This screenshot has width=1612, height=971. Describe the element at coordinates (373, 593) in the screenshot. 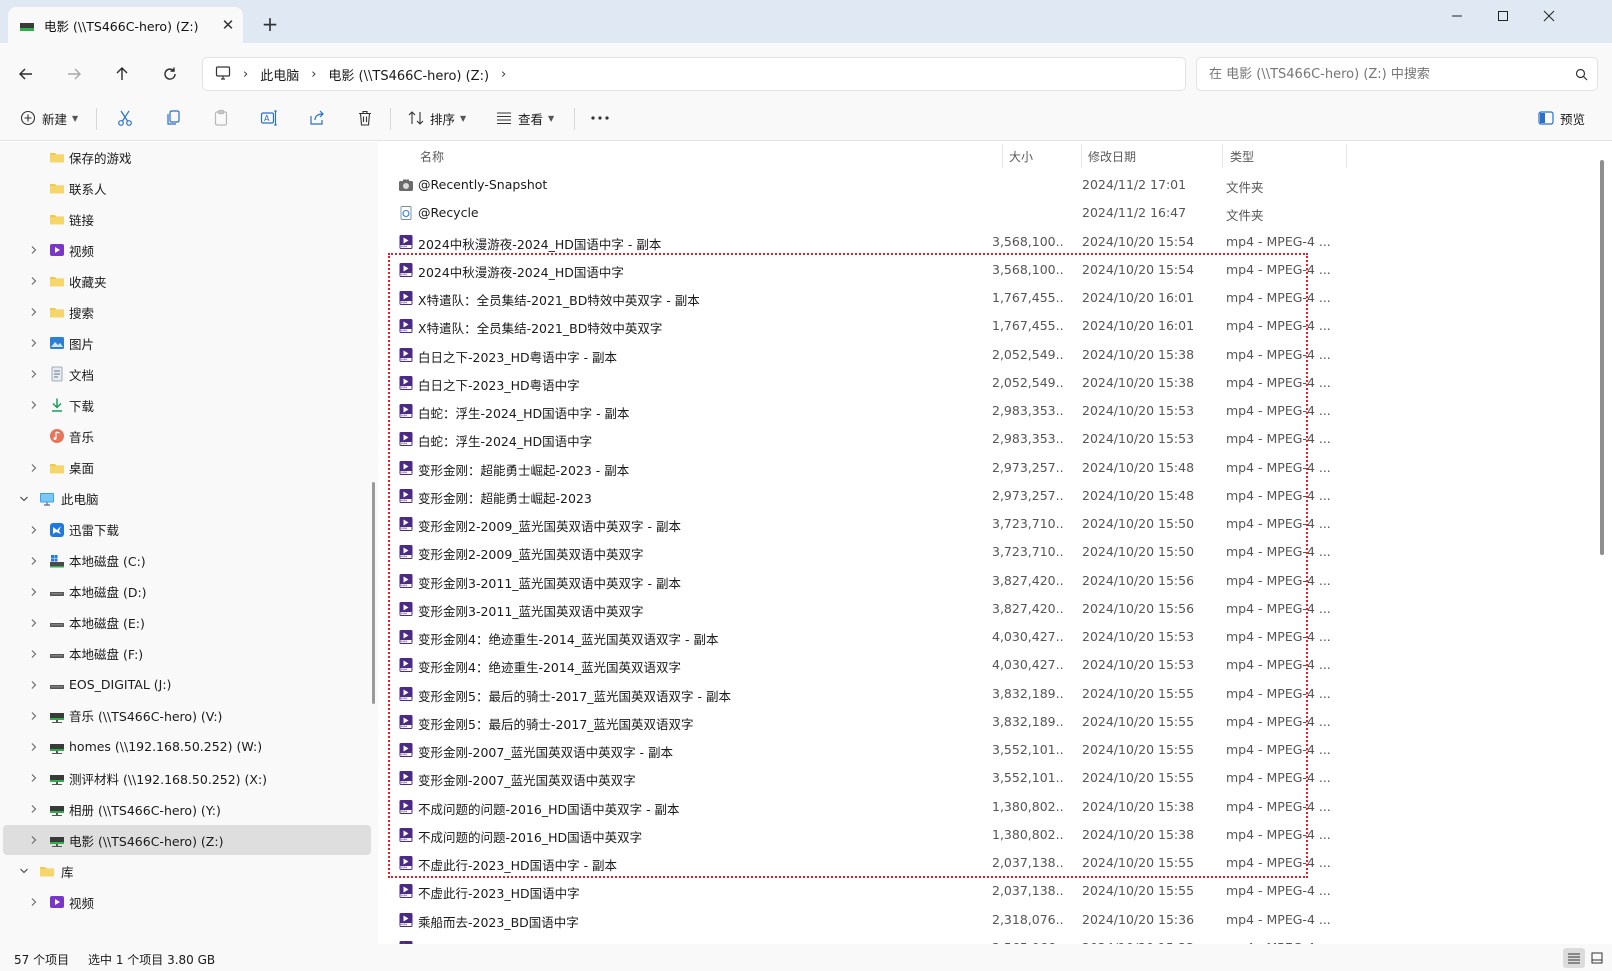

I see `sidebar-scrollbar` at that location.